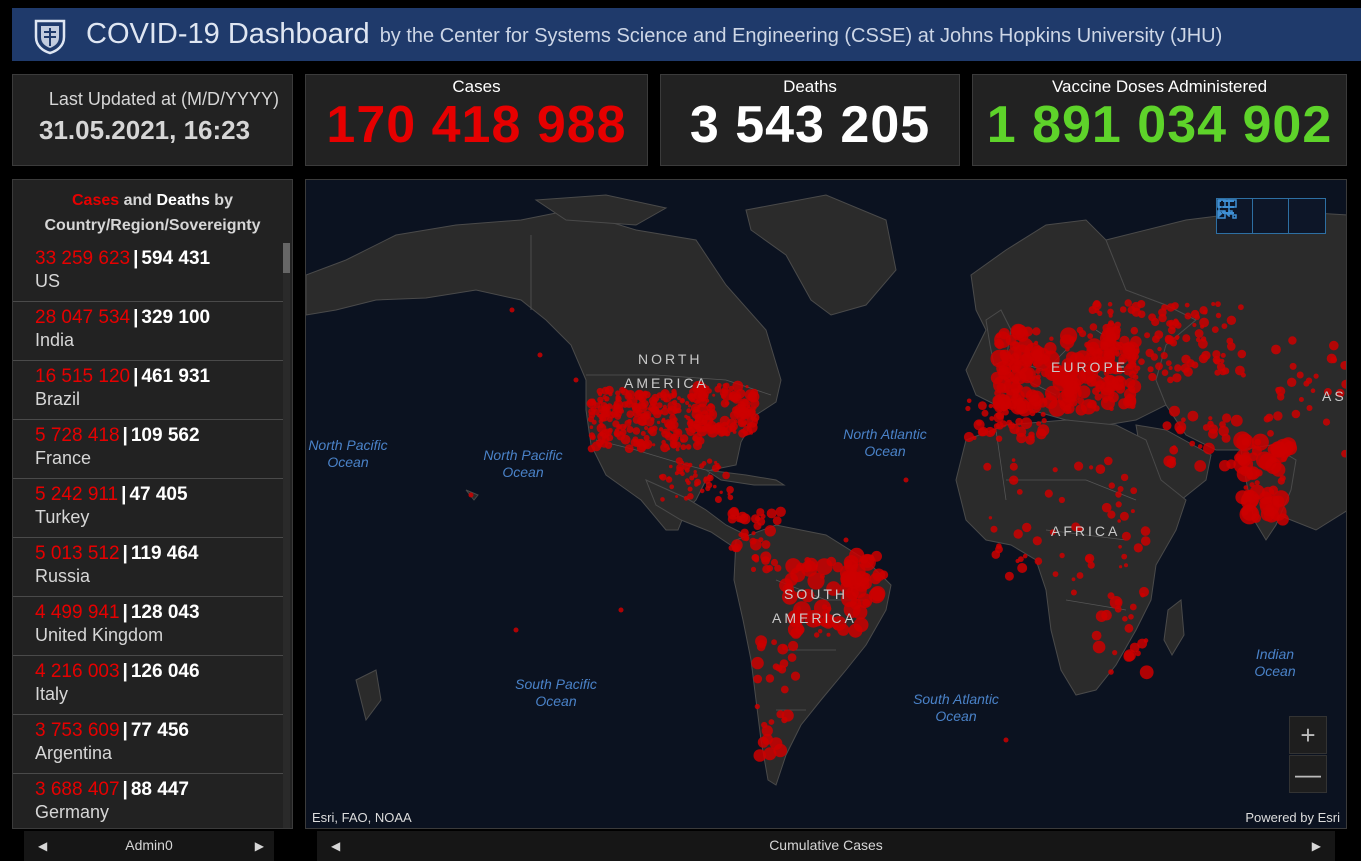  What do you see at coordinates (259, 846) in the screenshot?
I see `next-list-arrow-icon: ▶` at bounding box center [259, 846].